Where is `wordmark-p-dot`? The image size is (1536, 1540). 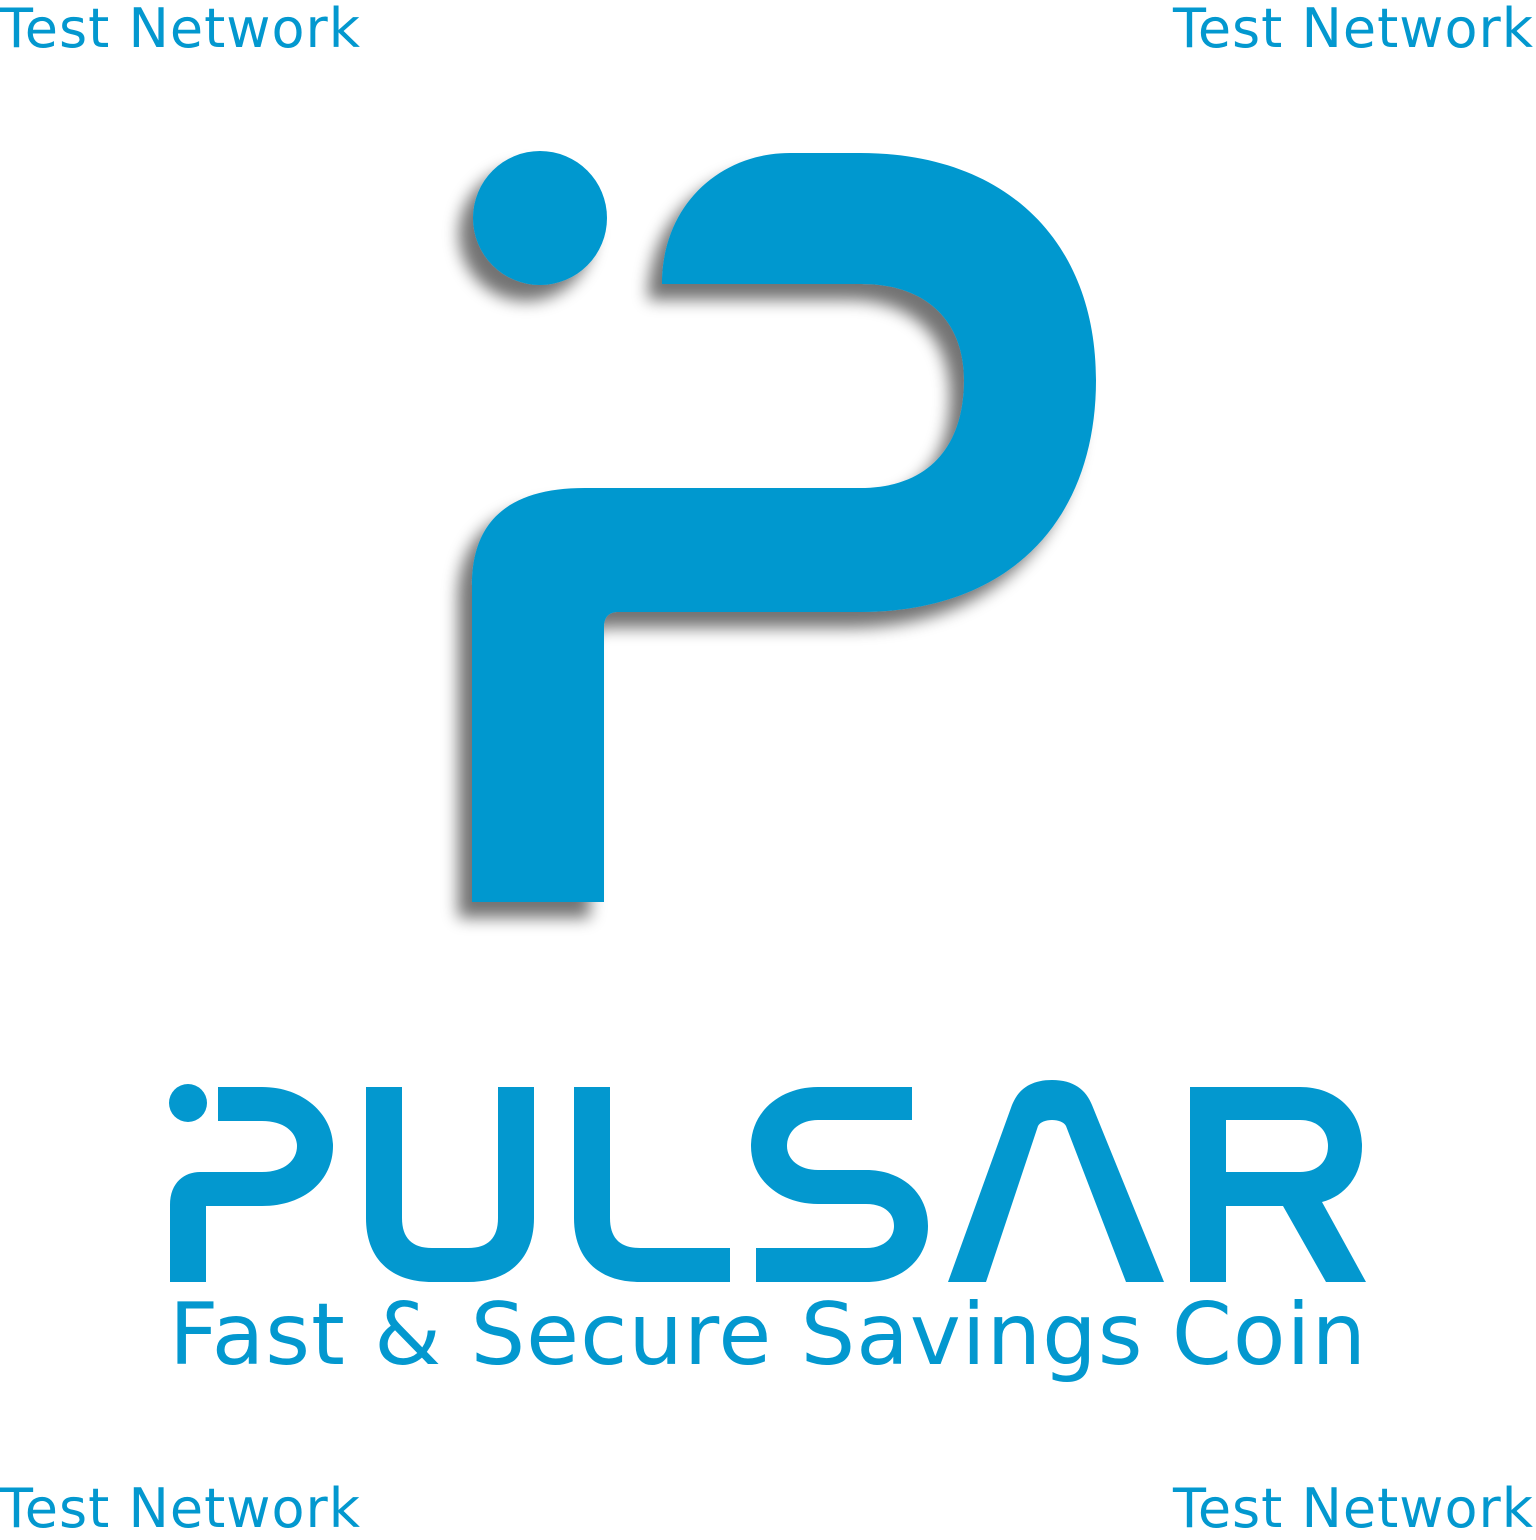 wordmark-p-dot is located at coordinates (188, 1103).